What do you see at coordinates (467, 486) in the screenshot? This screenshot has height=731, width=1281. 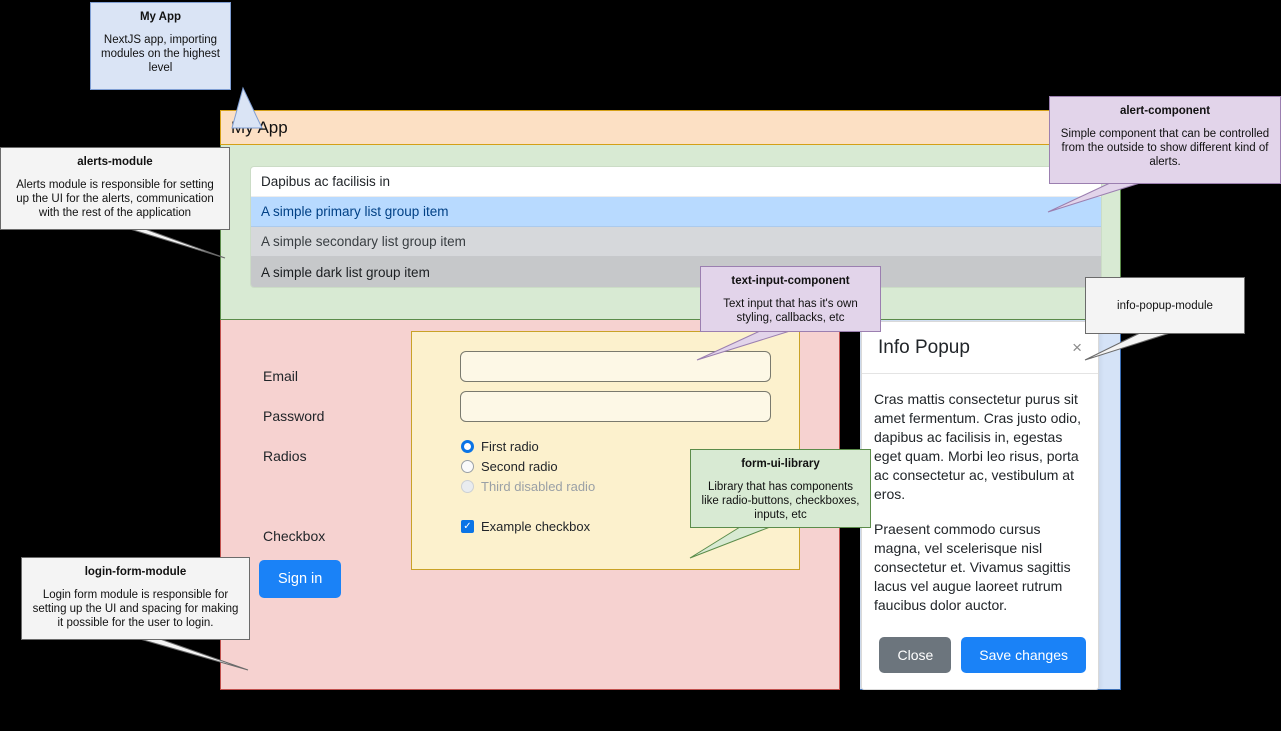 I see `radio-disabled-icon` at bounding box center [467, 486].